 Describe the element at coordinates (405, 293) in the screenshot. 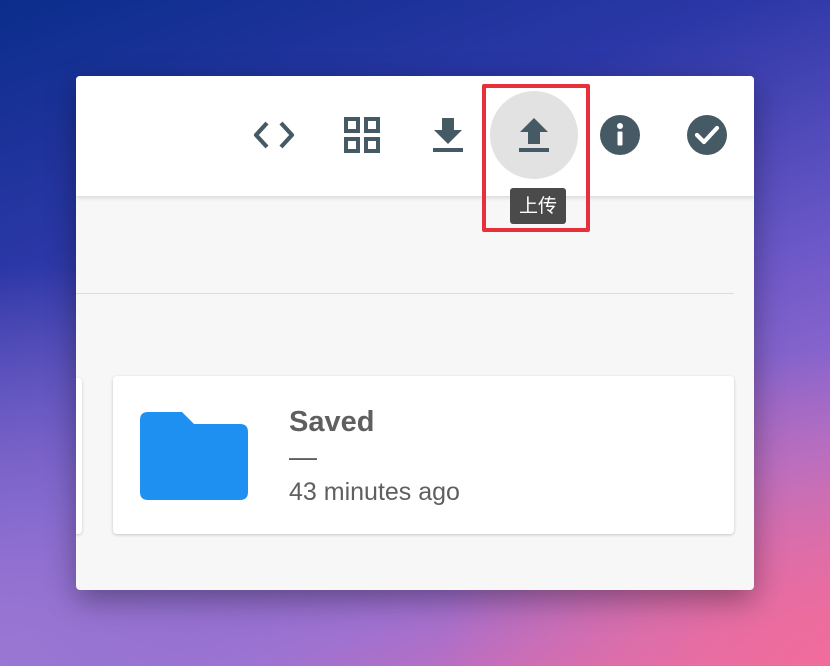

I see `divider` at that location.